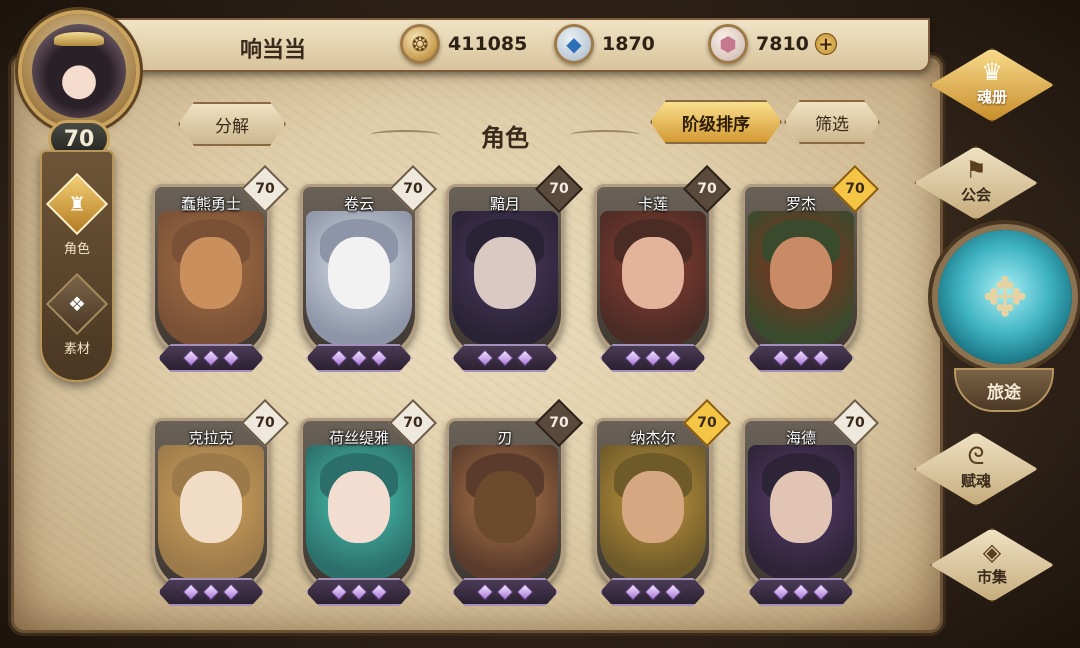 The height and width of the screenshot is (648, 1080). I want to click on soul-book-button: ♛ 魂册, so click(992, 85).